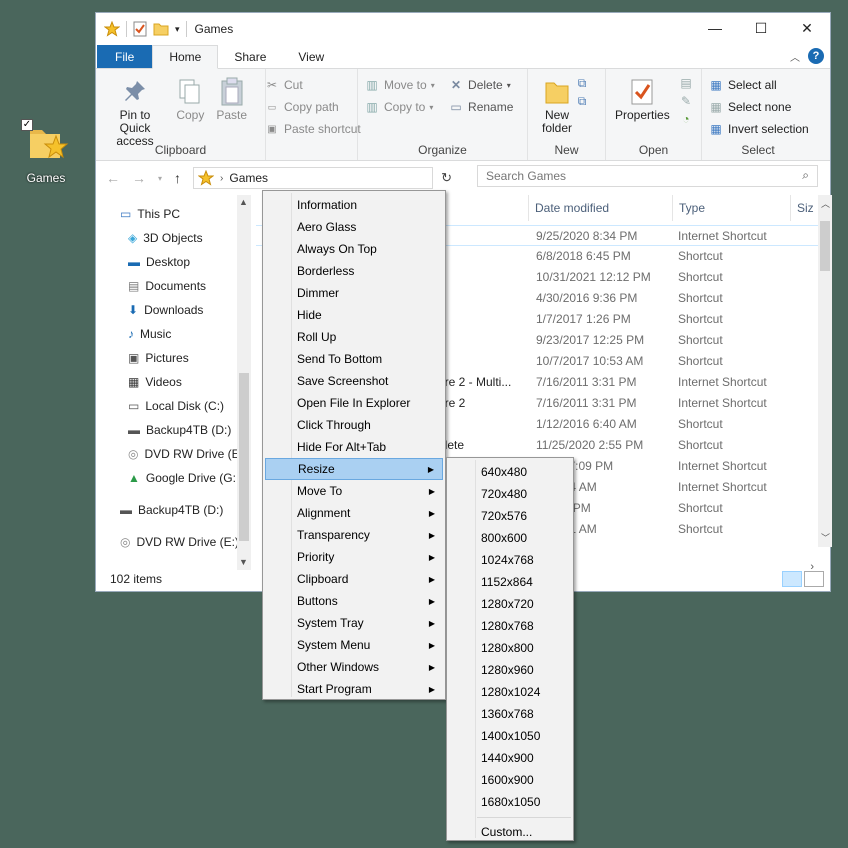  What do you see at coordinates (113, 178) in the screenshot?
I see `back-arrow-icon: ←` at bounding box center [113, 178].